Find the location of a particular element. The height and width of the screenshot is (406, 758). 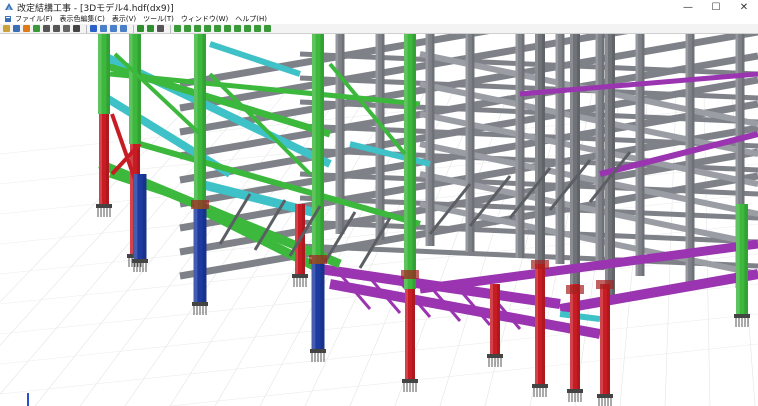

view-side-icon is located at coordinates (113, 28).